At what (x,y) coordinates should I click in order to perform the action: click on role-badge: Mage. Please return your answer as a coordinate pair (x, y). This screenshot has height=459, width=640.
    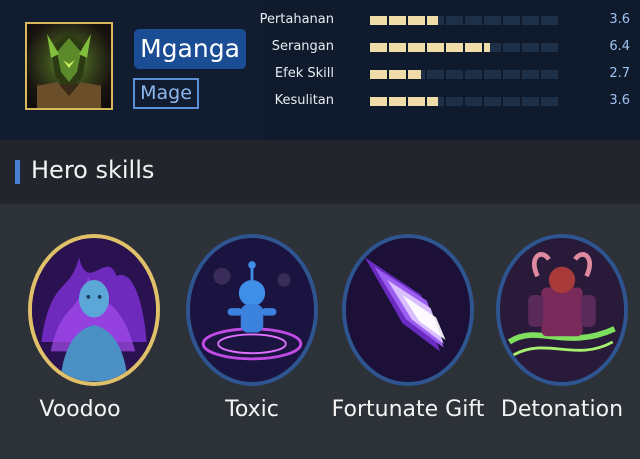
    Looking at the image, I should click on (166, 93).